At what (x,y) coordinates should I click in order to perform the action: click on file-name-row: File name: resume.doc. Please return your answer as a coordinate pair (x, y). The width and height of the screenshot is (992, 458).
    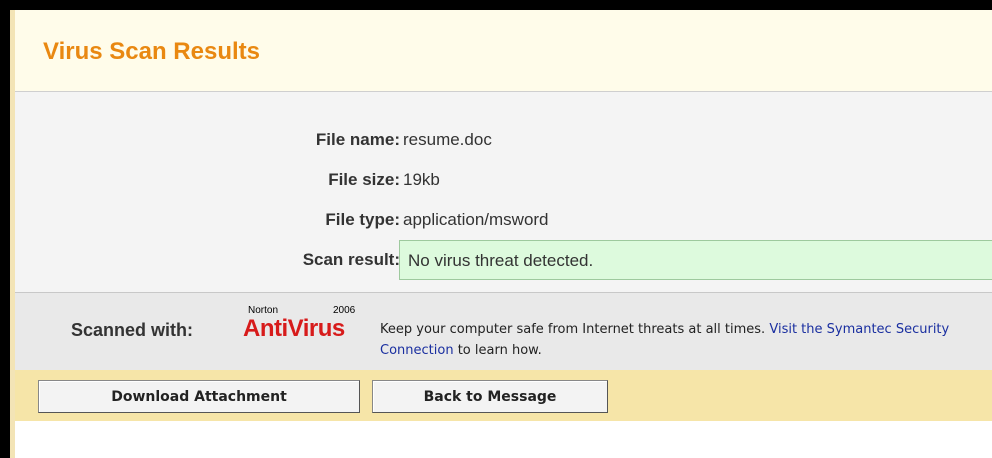
    Looking at the image, I should click on (503, 140).